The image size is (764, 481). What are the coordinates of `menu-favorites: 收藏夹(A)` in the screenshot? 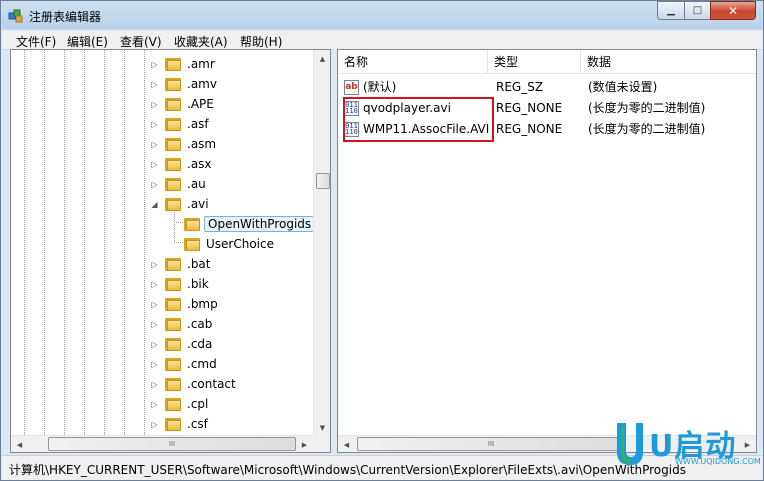 It's located at (201, 41).